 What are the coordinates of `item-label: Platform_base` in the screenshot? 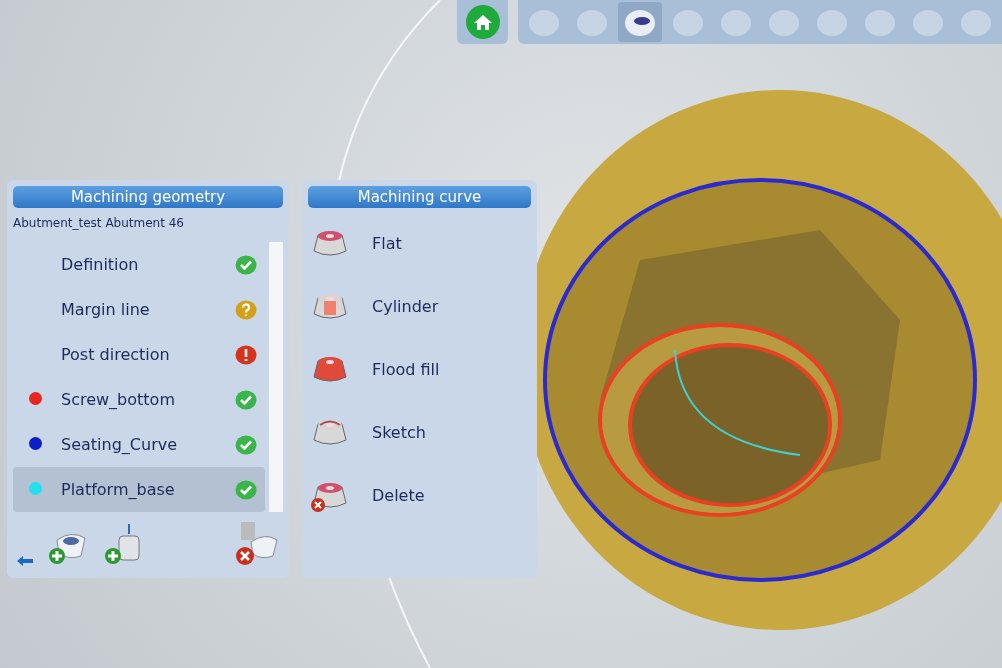 It's located at (118, 489).